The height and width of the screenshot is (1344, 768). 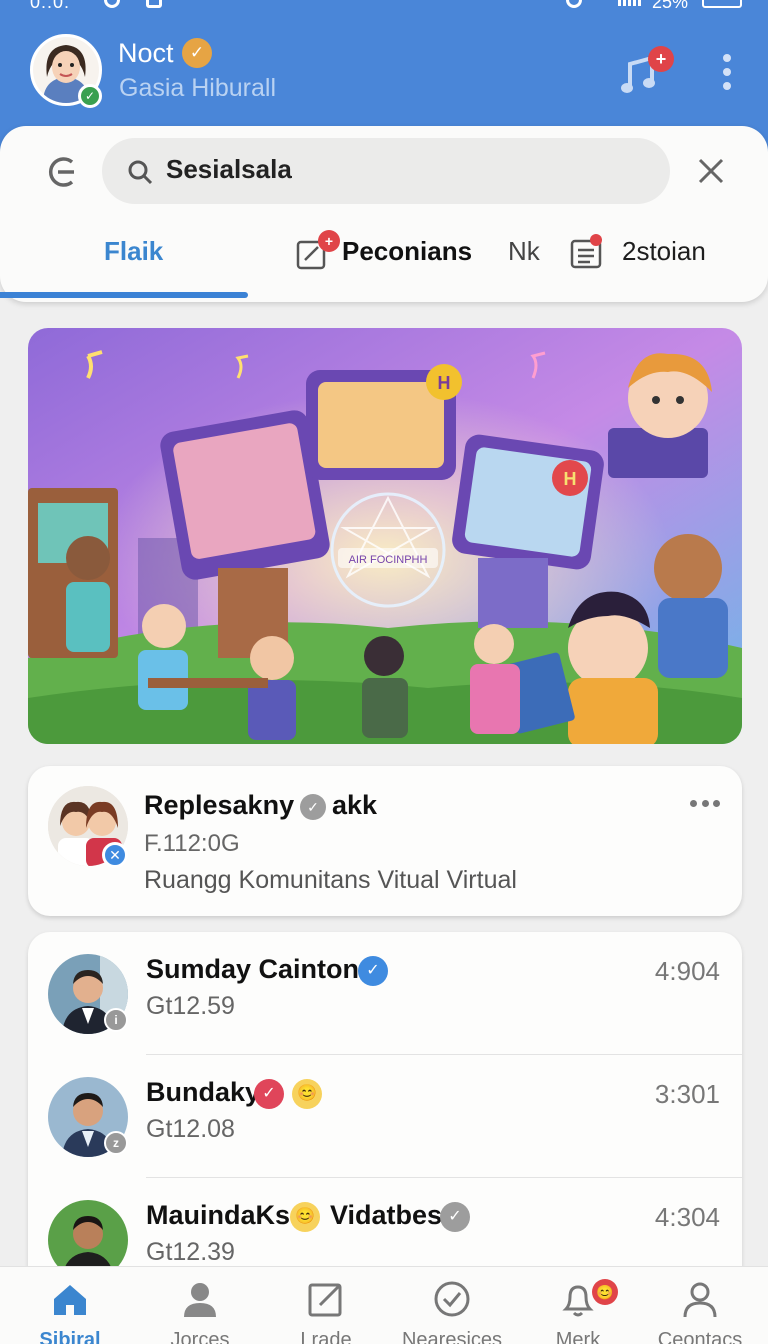 I want to click on nav-item-ceontacs: Ceontacs, so click(x=700, y=1305).